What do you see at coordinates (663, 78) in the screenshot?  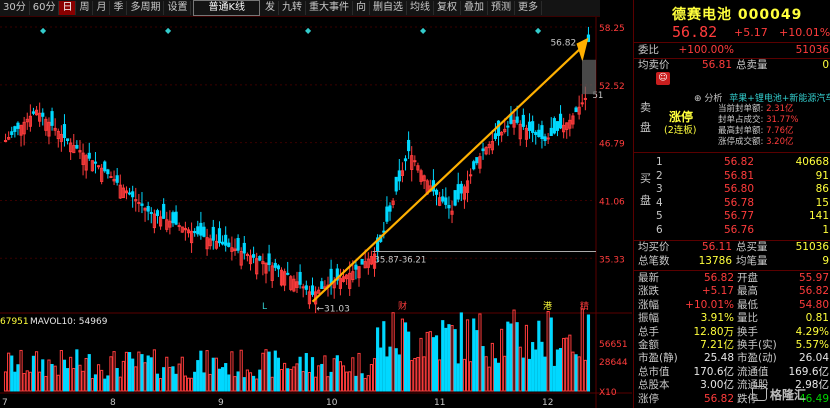 I see `sell-badge-icon: ☺` at bounding box center [663, 78].